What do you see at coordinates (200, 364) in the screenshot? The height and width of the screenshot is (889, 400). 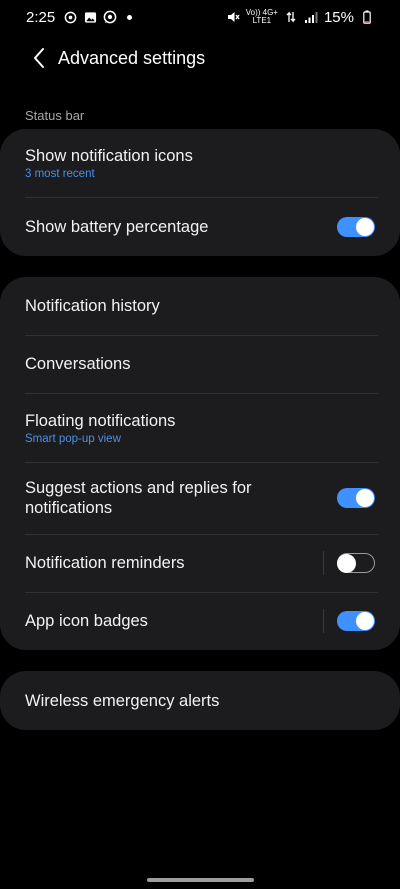 I see `setting-conversations: Conversations` at bounding box center [200, 364].